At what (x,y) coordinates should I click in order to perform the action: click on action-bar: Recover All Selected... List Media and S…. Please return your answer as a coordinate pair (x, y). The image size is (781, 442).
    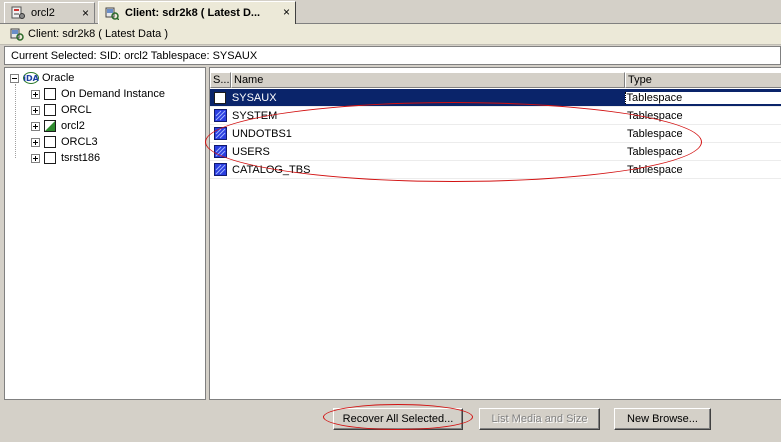
    Looking at the image, I should click on (390, 421).